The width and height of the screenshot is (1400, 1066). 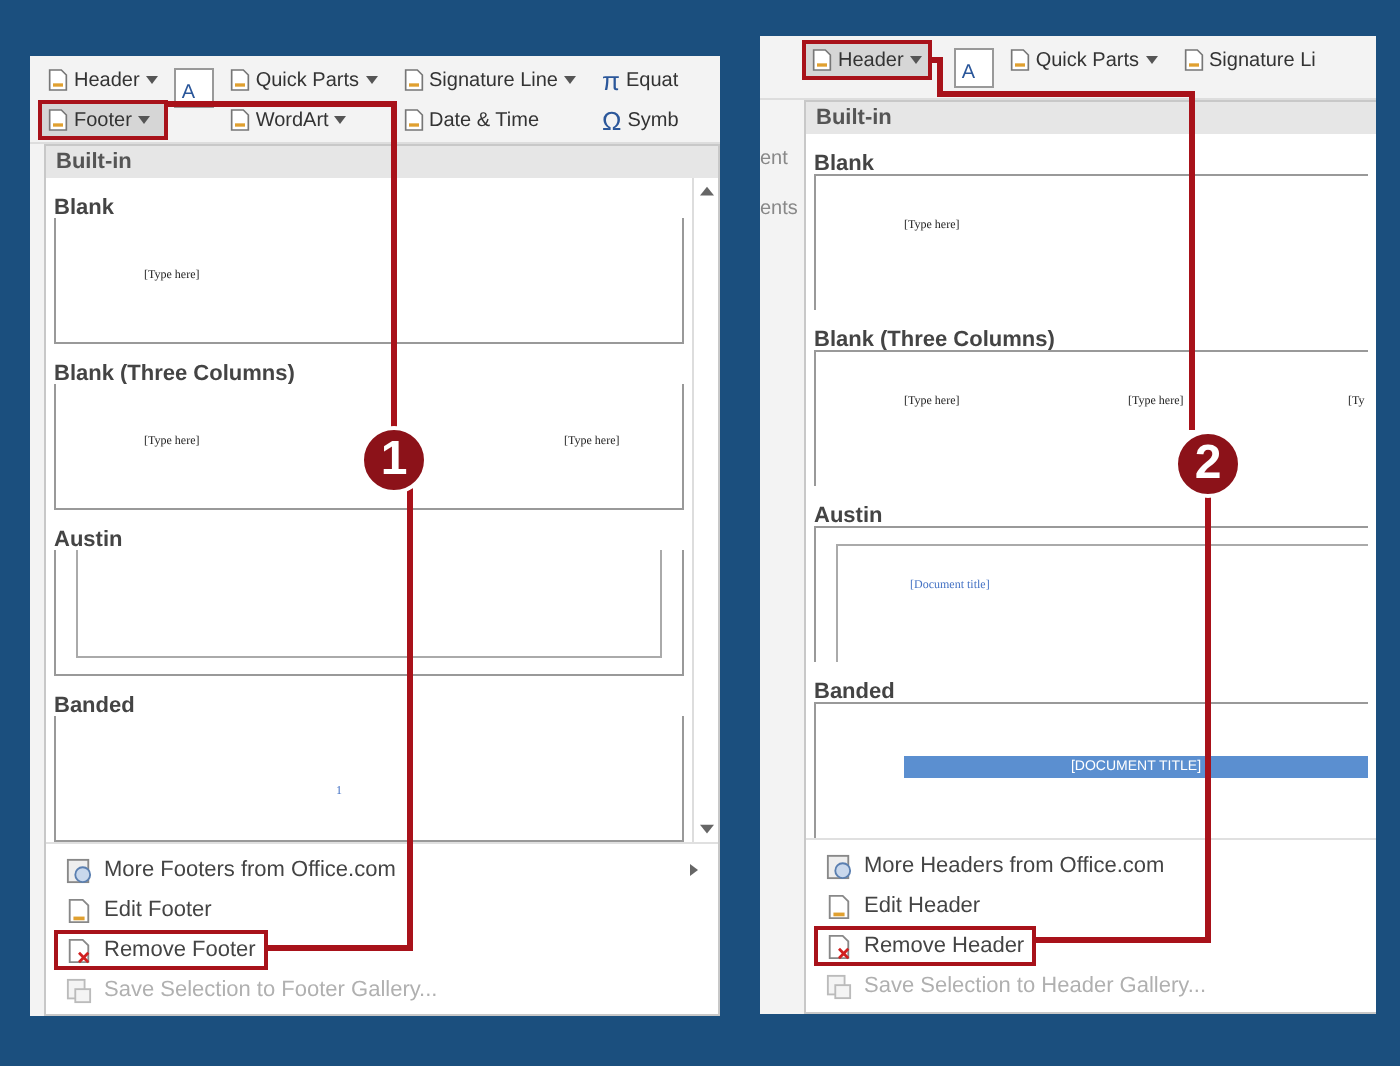 I want to click on menu-item: Remove Header, so click(x=925, y=946).